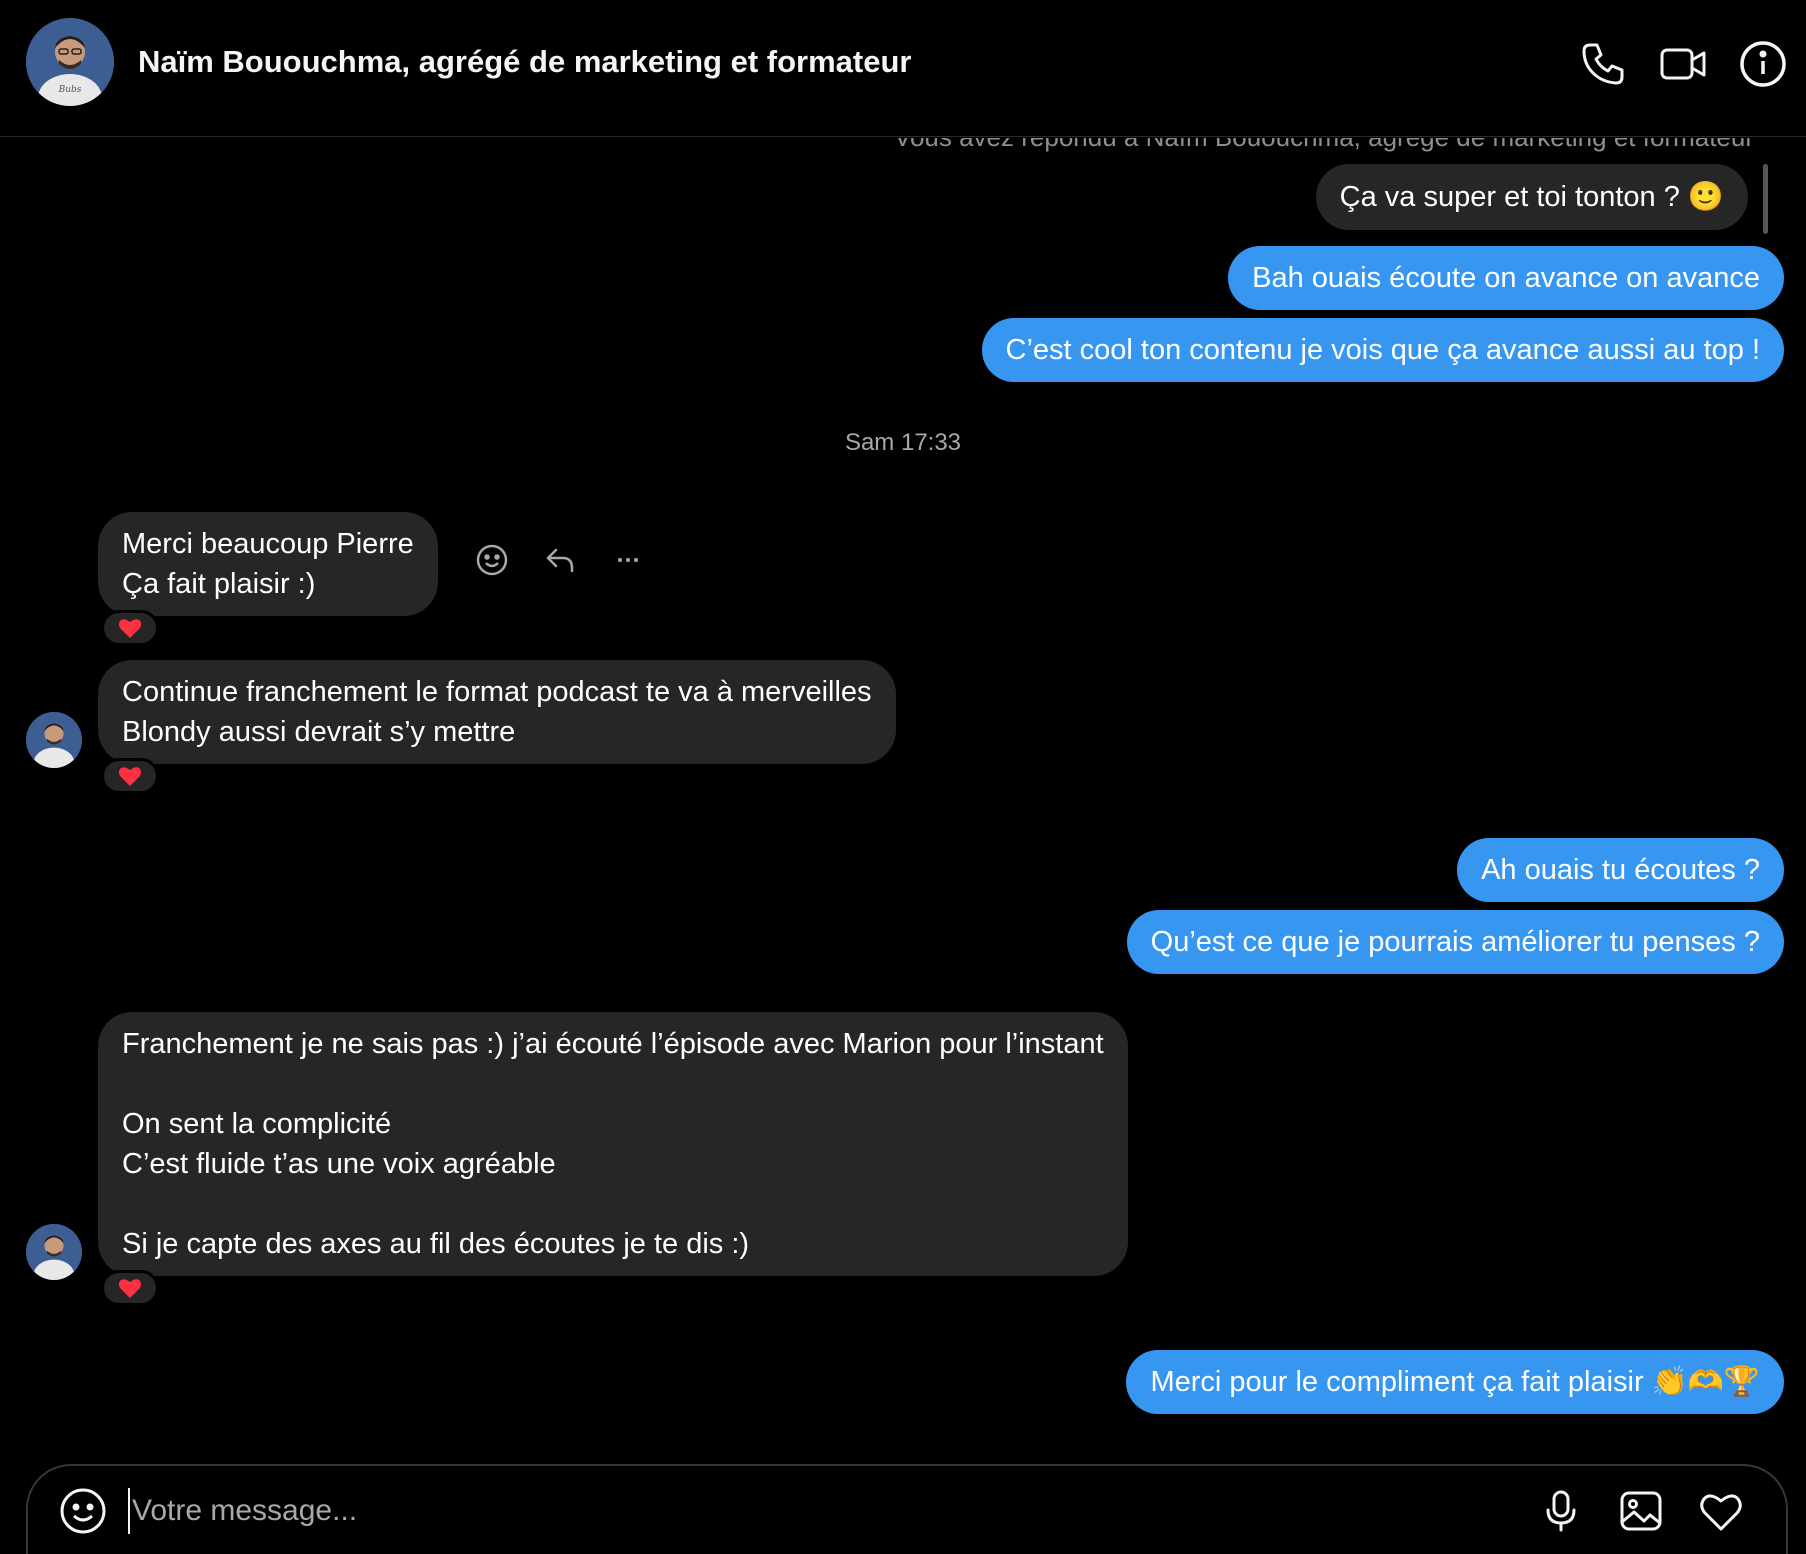  I want to click on reply-button, so click(560, 560).